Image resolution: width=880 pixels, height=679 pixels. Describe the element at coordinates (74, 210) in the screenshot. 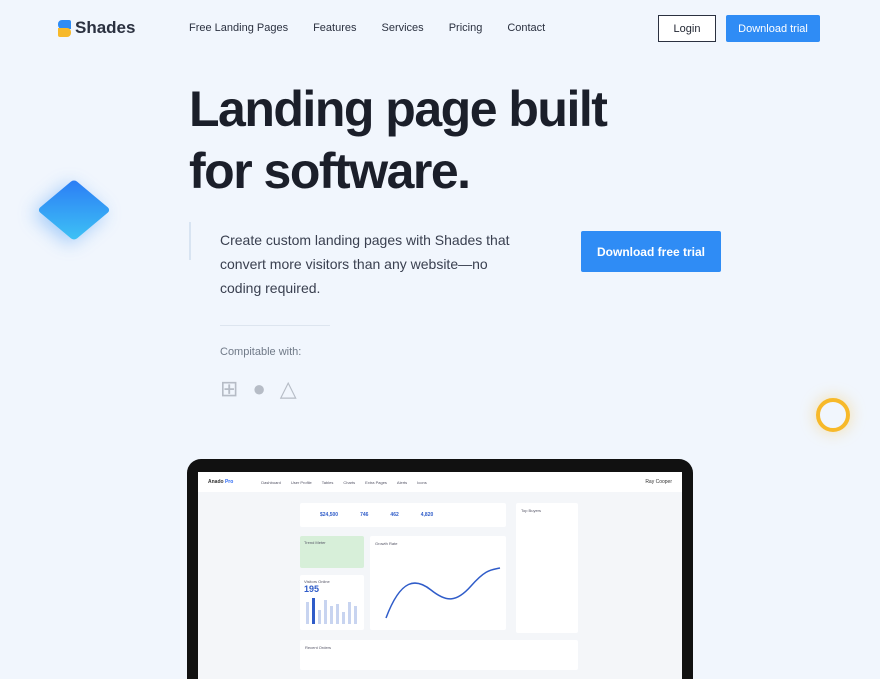

I see `decorative-diamond` at that location.